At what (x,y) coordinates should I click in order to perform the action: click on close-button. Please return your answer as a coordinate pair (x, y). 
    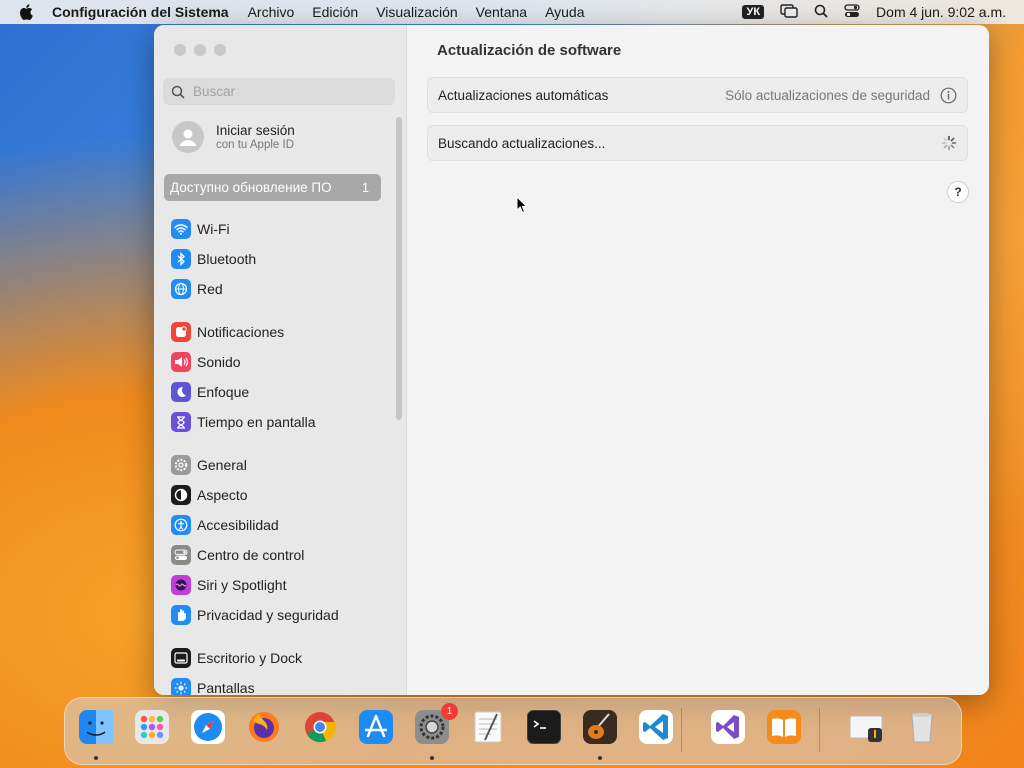
    Looking at the image, I should click on (180, 50).